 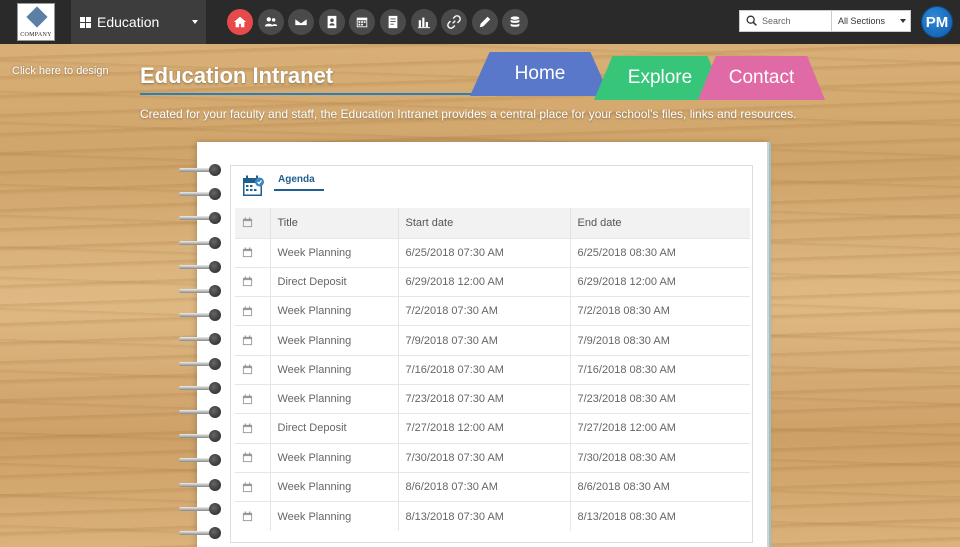 I want to click on top-bar: COMPANY Education Search All Sections PM, so click(x=480, y=22).